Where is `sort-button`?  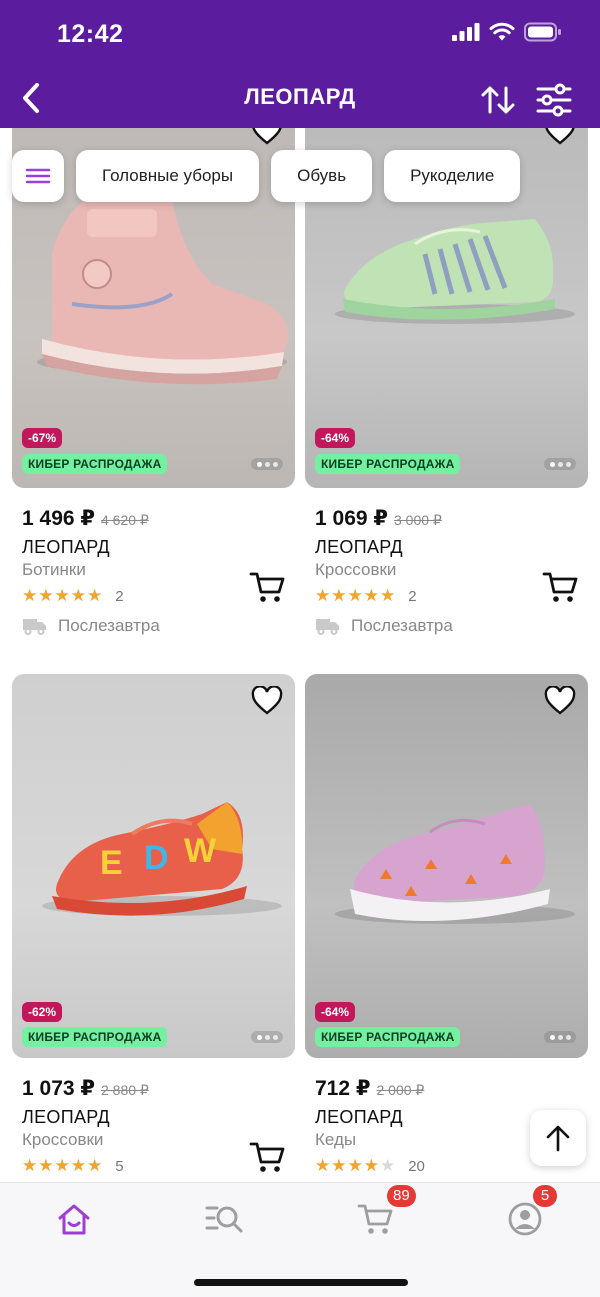 sort-button is located at coordinates (498, 100).